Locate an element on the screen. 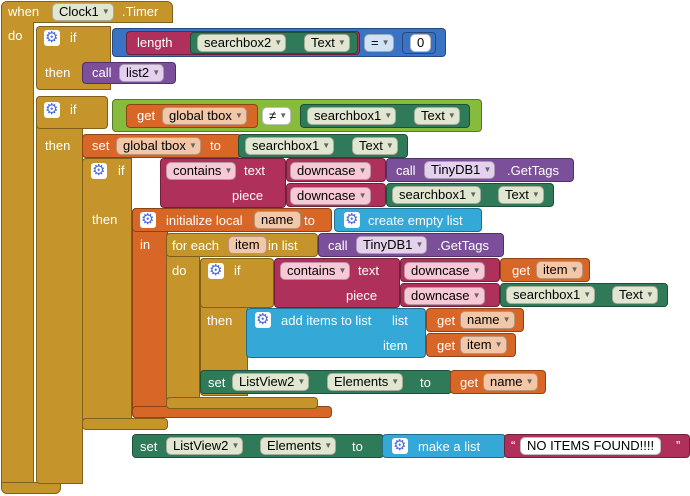 This screenshot has width=690, height=496. string-field: NO ITEMS FOUND!!!! is located at coordinates (591, 446).